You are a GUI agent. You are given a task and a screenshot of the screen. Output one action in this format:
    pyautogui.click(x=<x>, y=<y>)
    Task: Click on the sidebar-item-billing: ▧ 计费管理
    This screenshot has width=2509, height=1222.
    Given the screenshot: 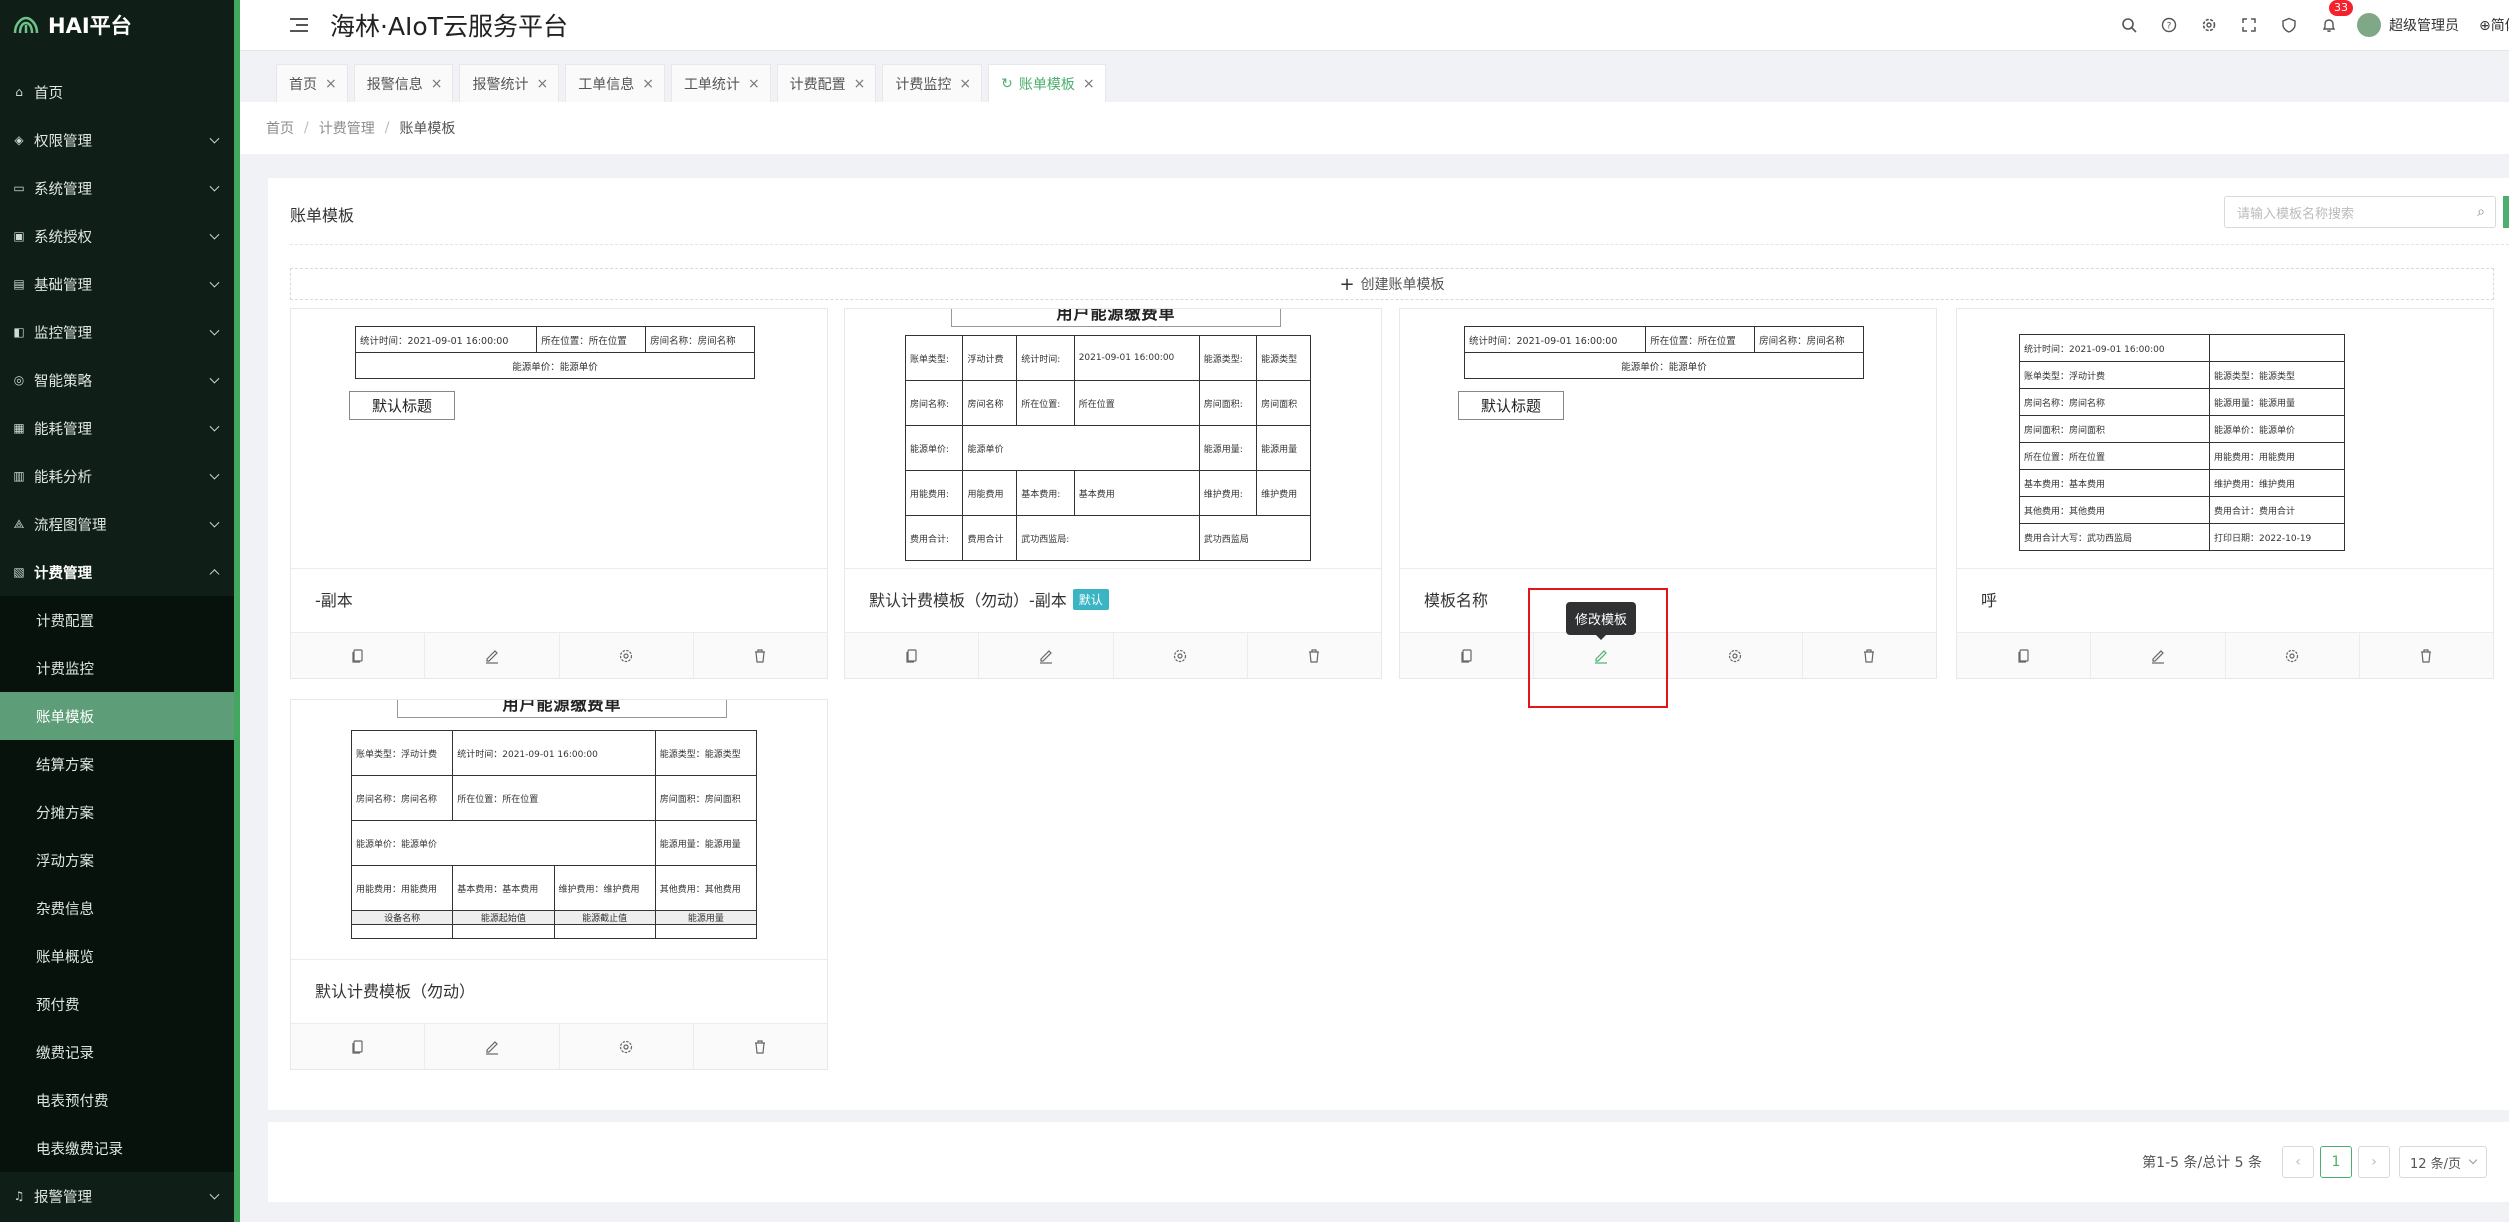 What is the action you would take?
    pyautogui.click(x=120, y=572)
    